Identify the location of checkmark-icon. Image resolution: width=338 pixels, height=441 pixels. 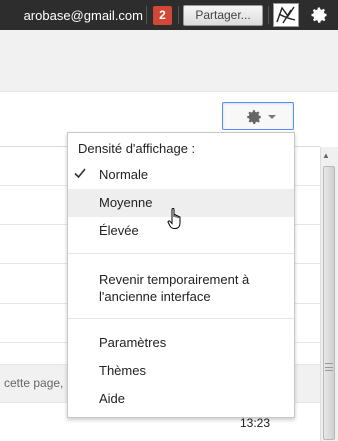
(80, 173).